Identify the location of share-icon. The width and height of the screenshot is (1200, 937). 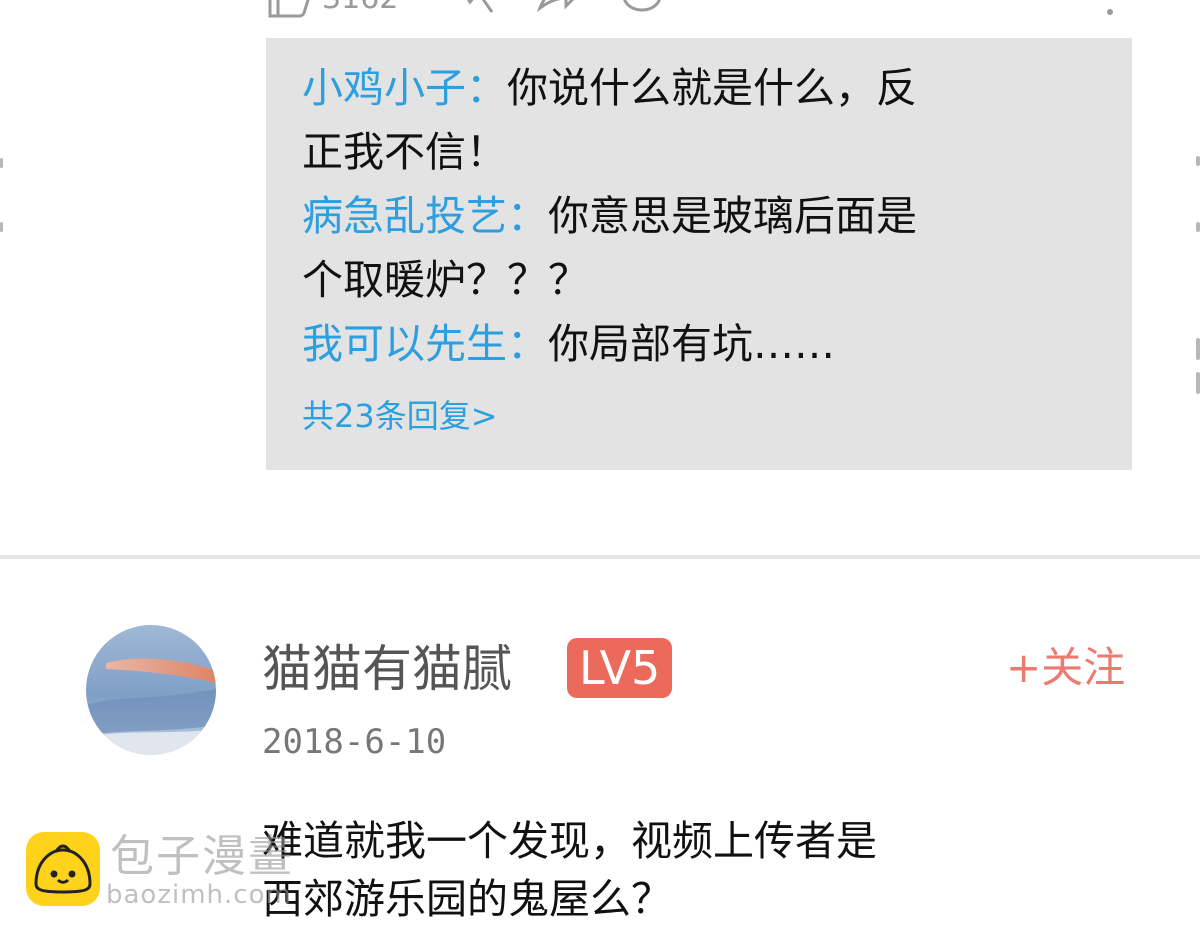
(480, 6).